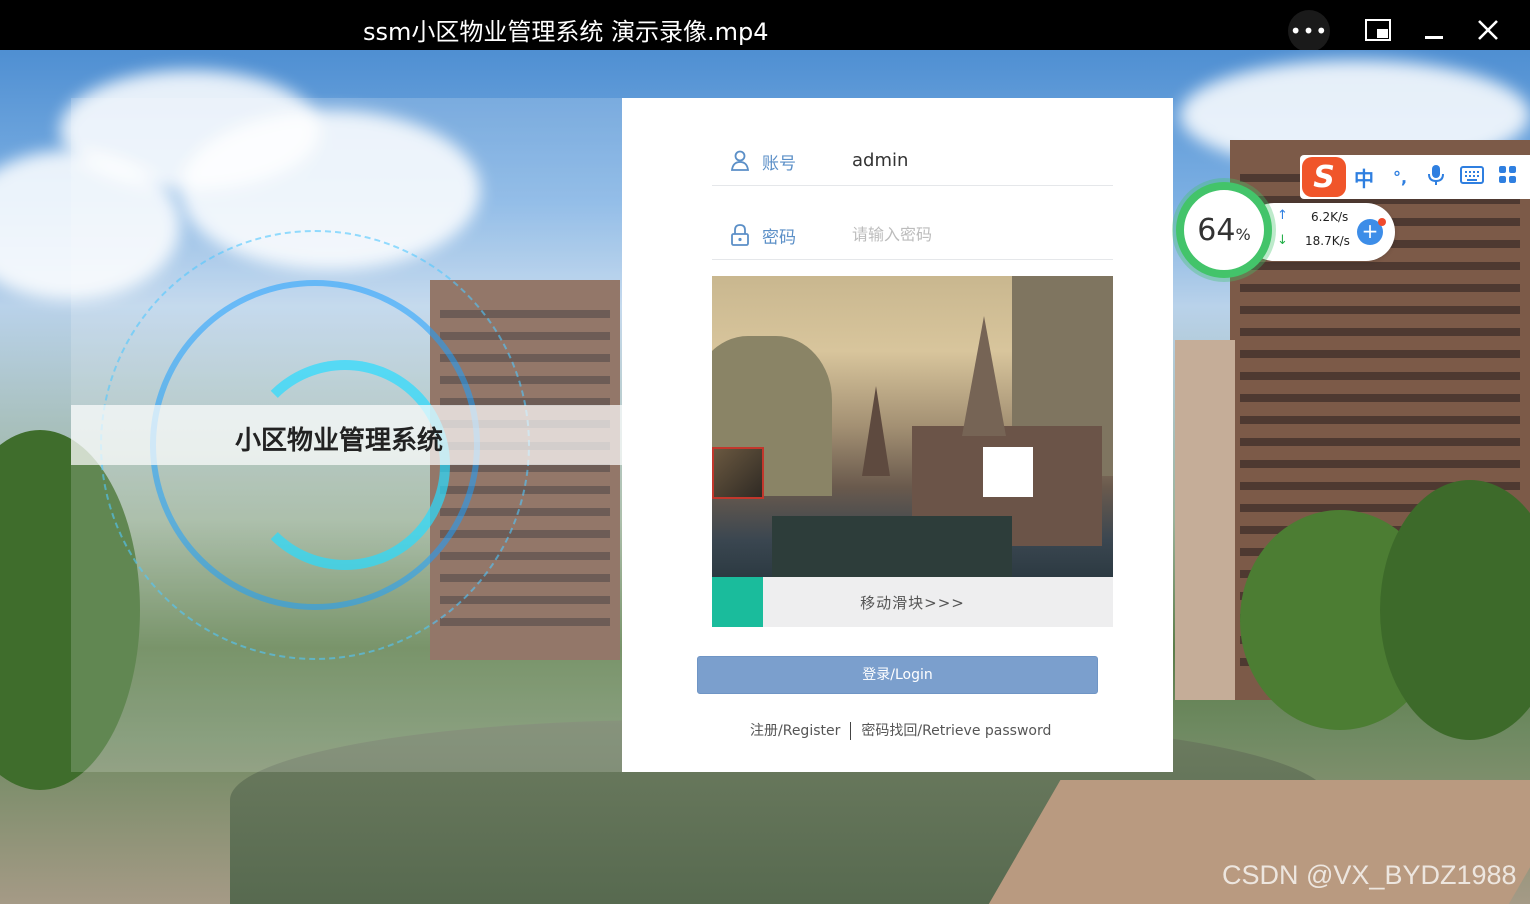 The image size is (1530, 904). I want to click on link-separator, so click(851, 731).